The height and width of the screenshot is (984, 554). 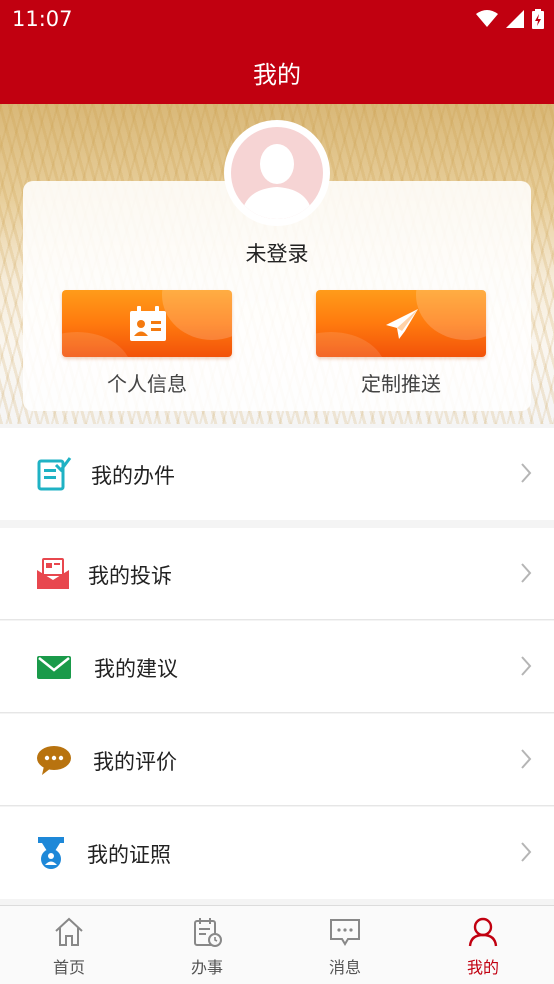 I want to click on menu-label: 我的评价, so click(x=135, y=762).